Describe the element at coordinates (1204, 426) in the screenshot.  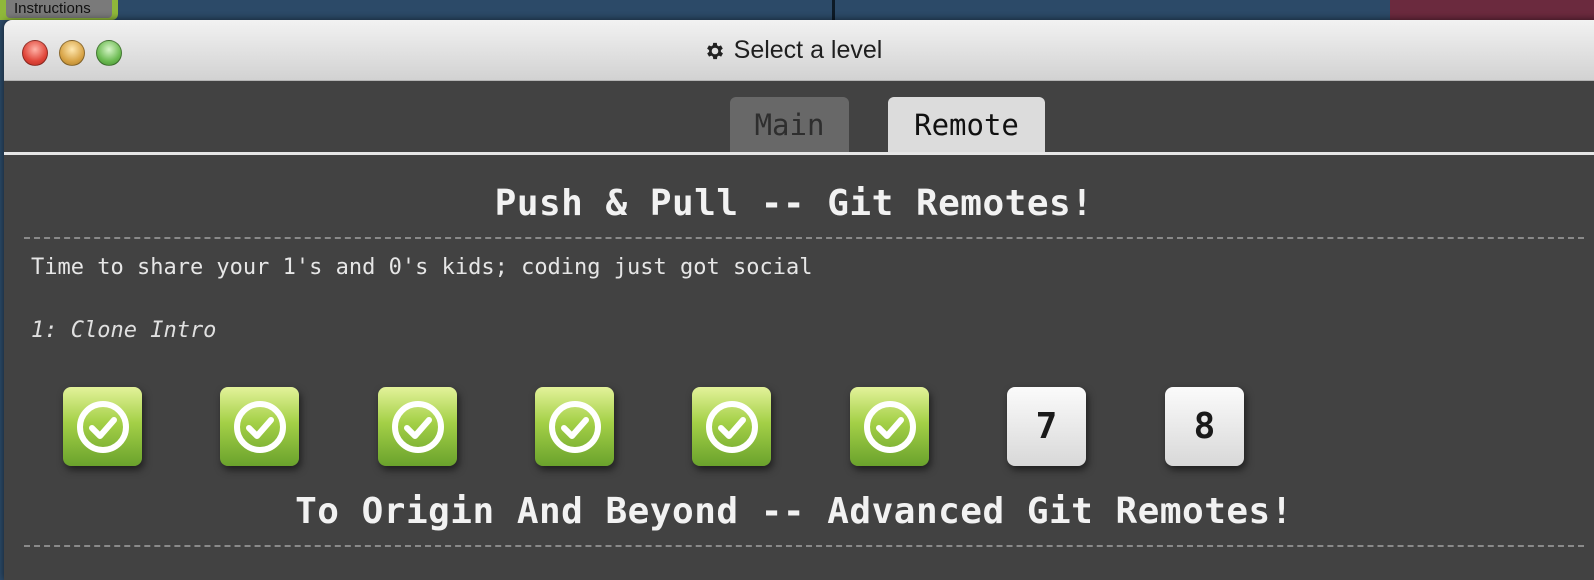
I see `level-button-8: 8` at that location.